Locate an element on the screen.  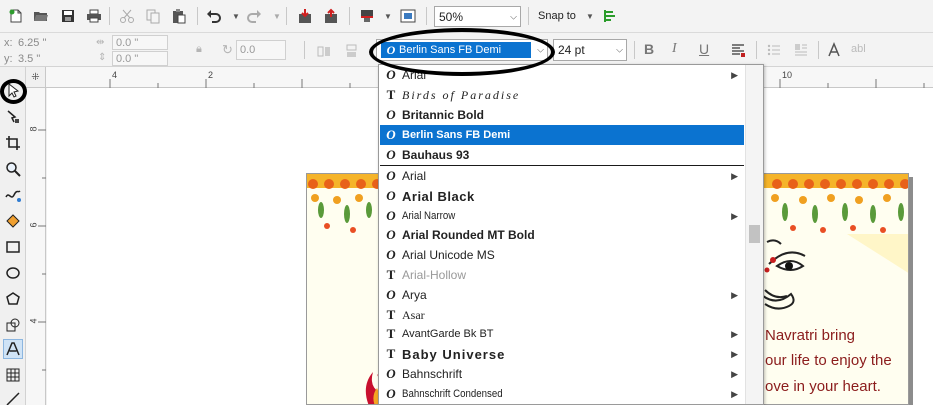
card-text-line: ove in your heart. is located at coordinates (823, 386).